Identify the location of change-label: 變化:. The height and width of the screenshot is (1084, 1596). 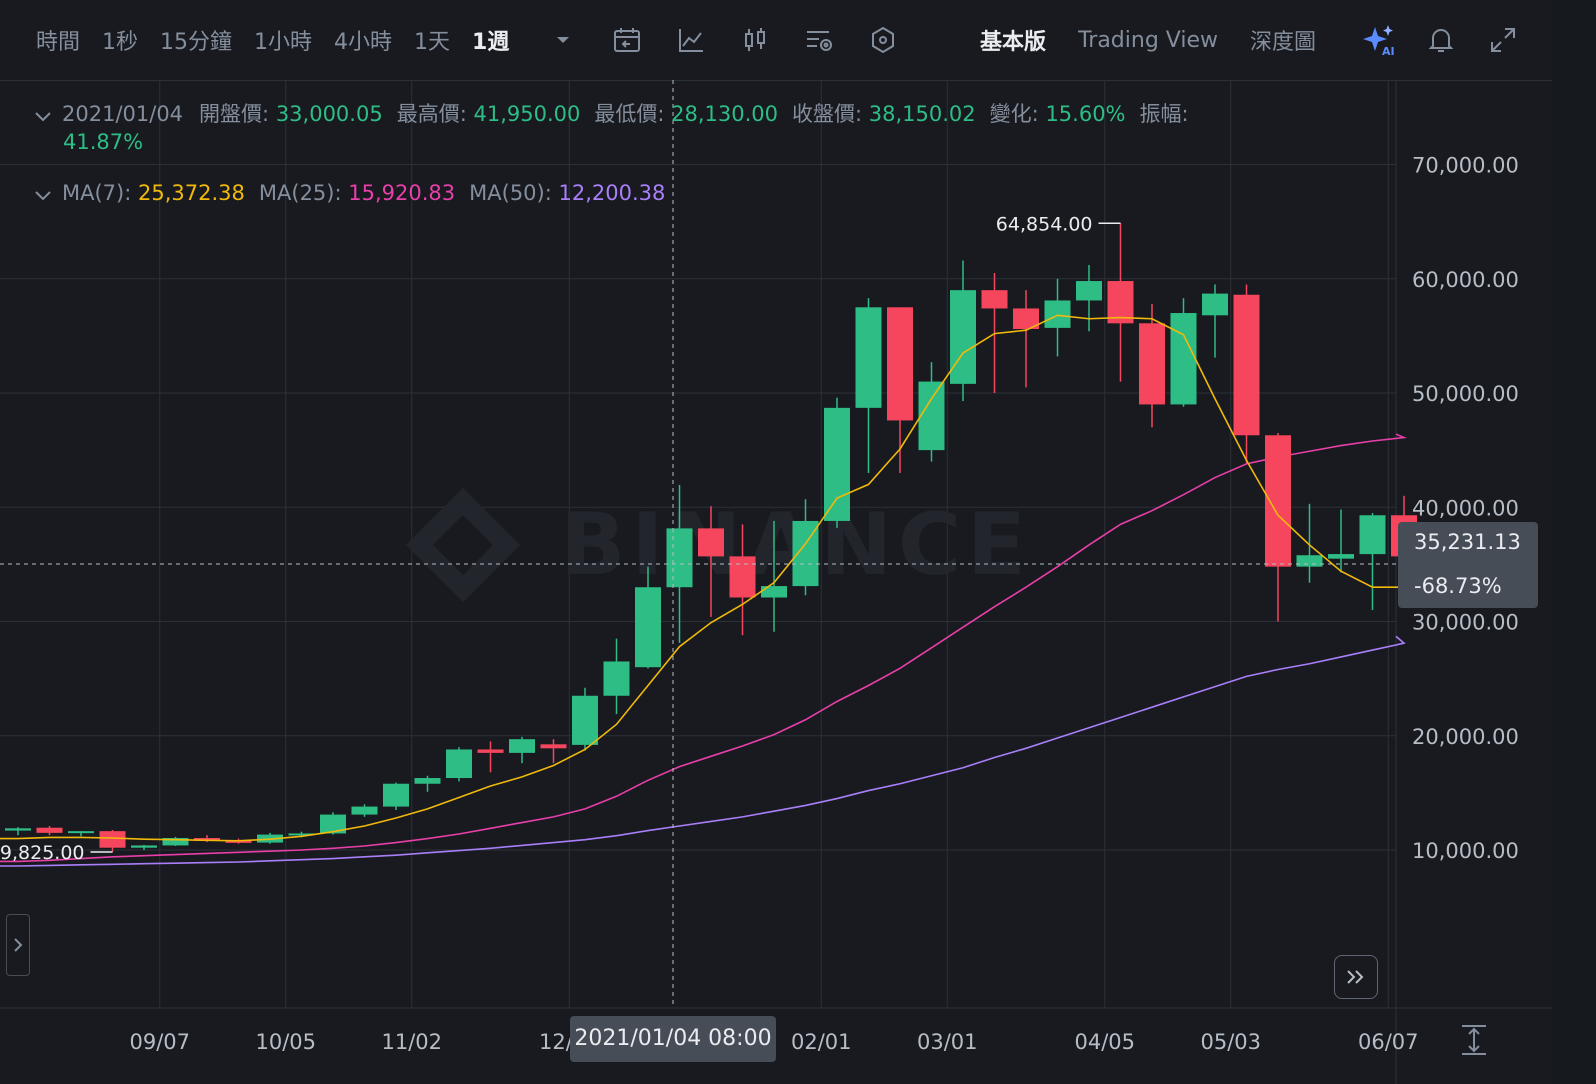
(1014, 114).